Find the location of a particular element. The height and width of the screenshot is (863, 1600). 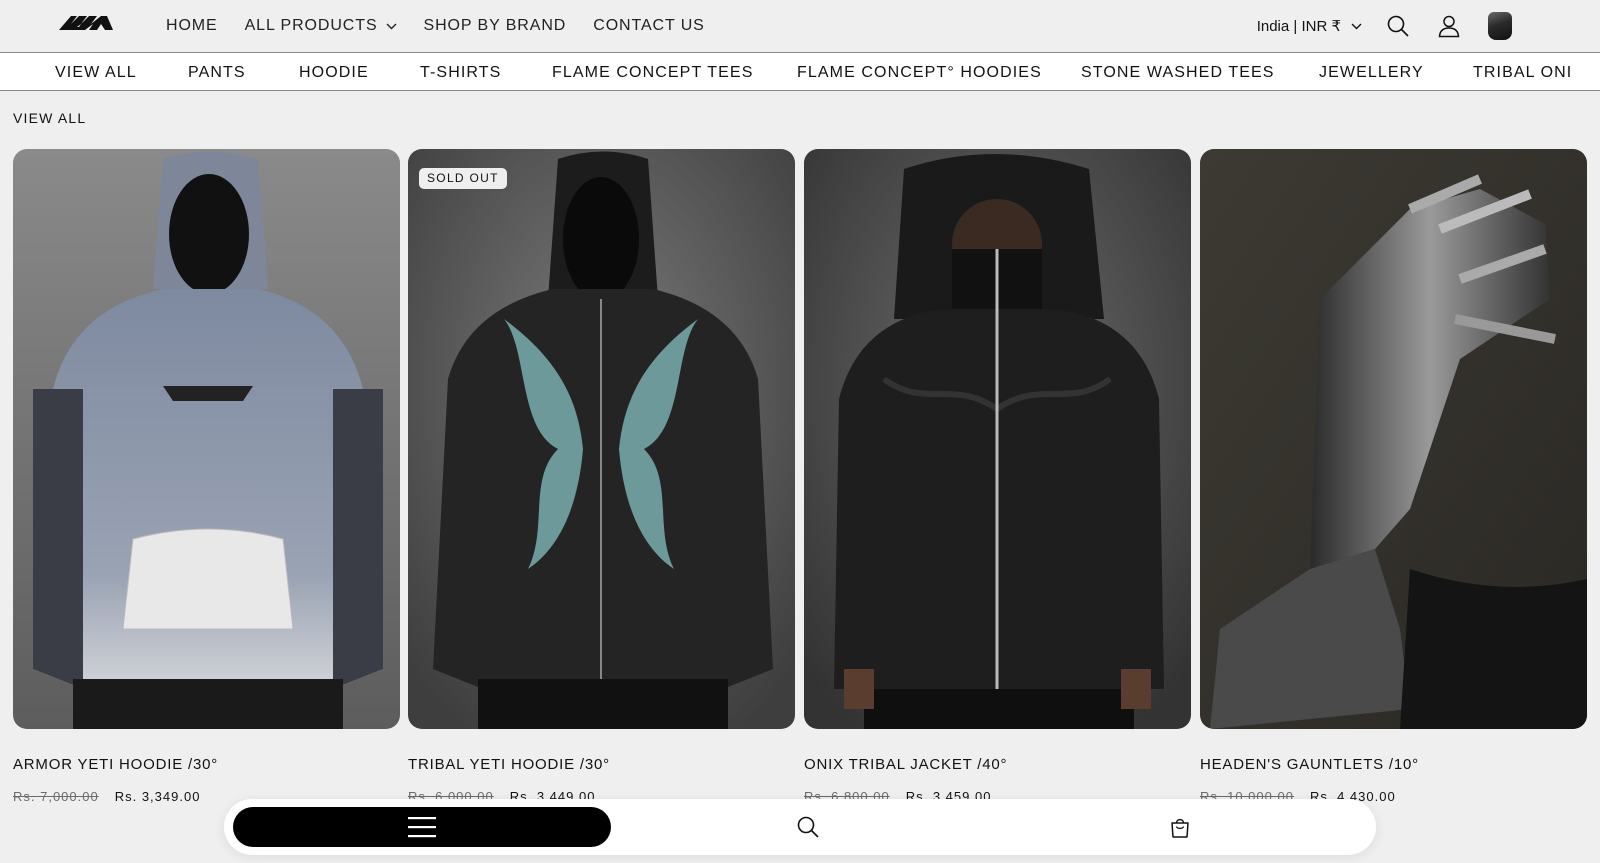

bottom-nav-bar is located at coordinates (800, 827).